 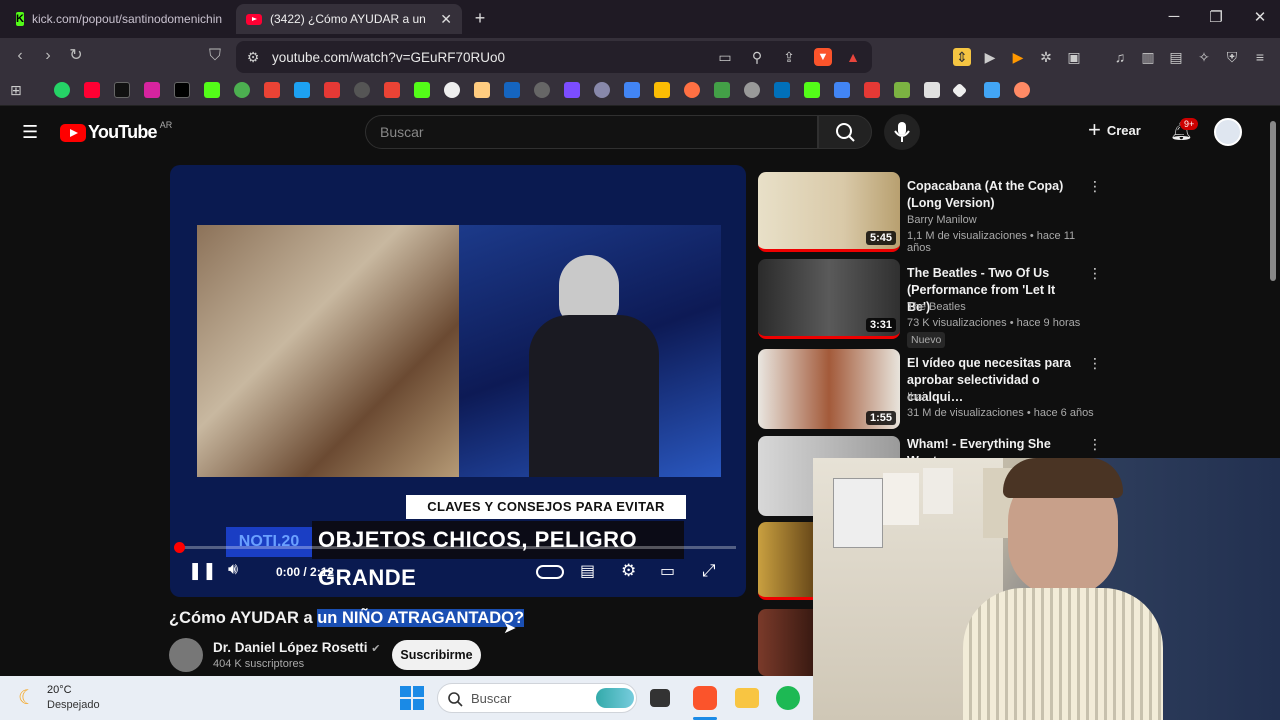 What do you see at coordinates (76, 56) in the screenshot?
I see `reload-icon: ↻` at bounding box center [76, 56].